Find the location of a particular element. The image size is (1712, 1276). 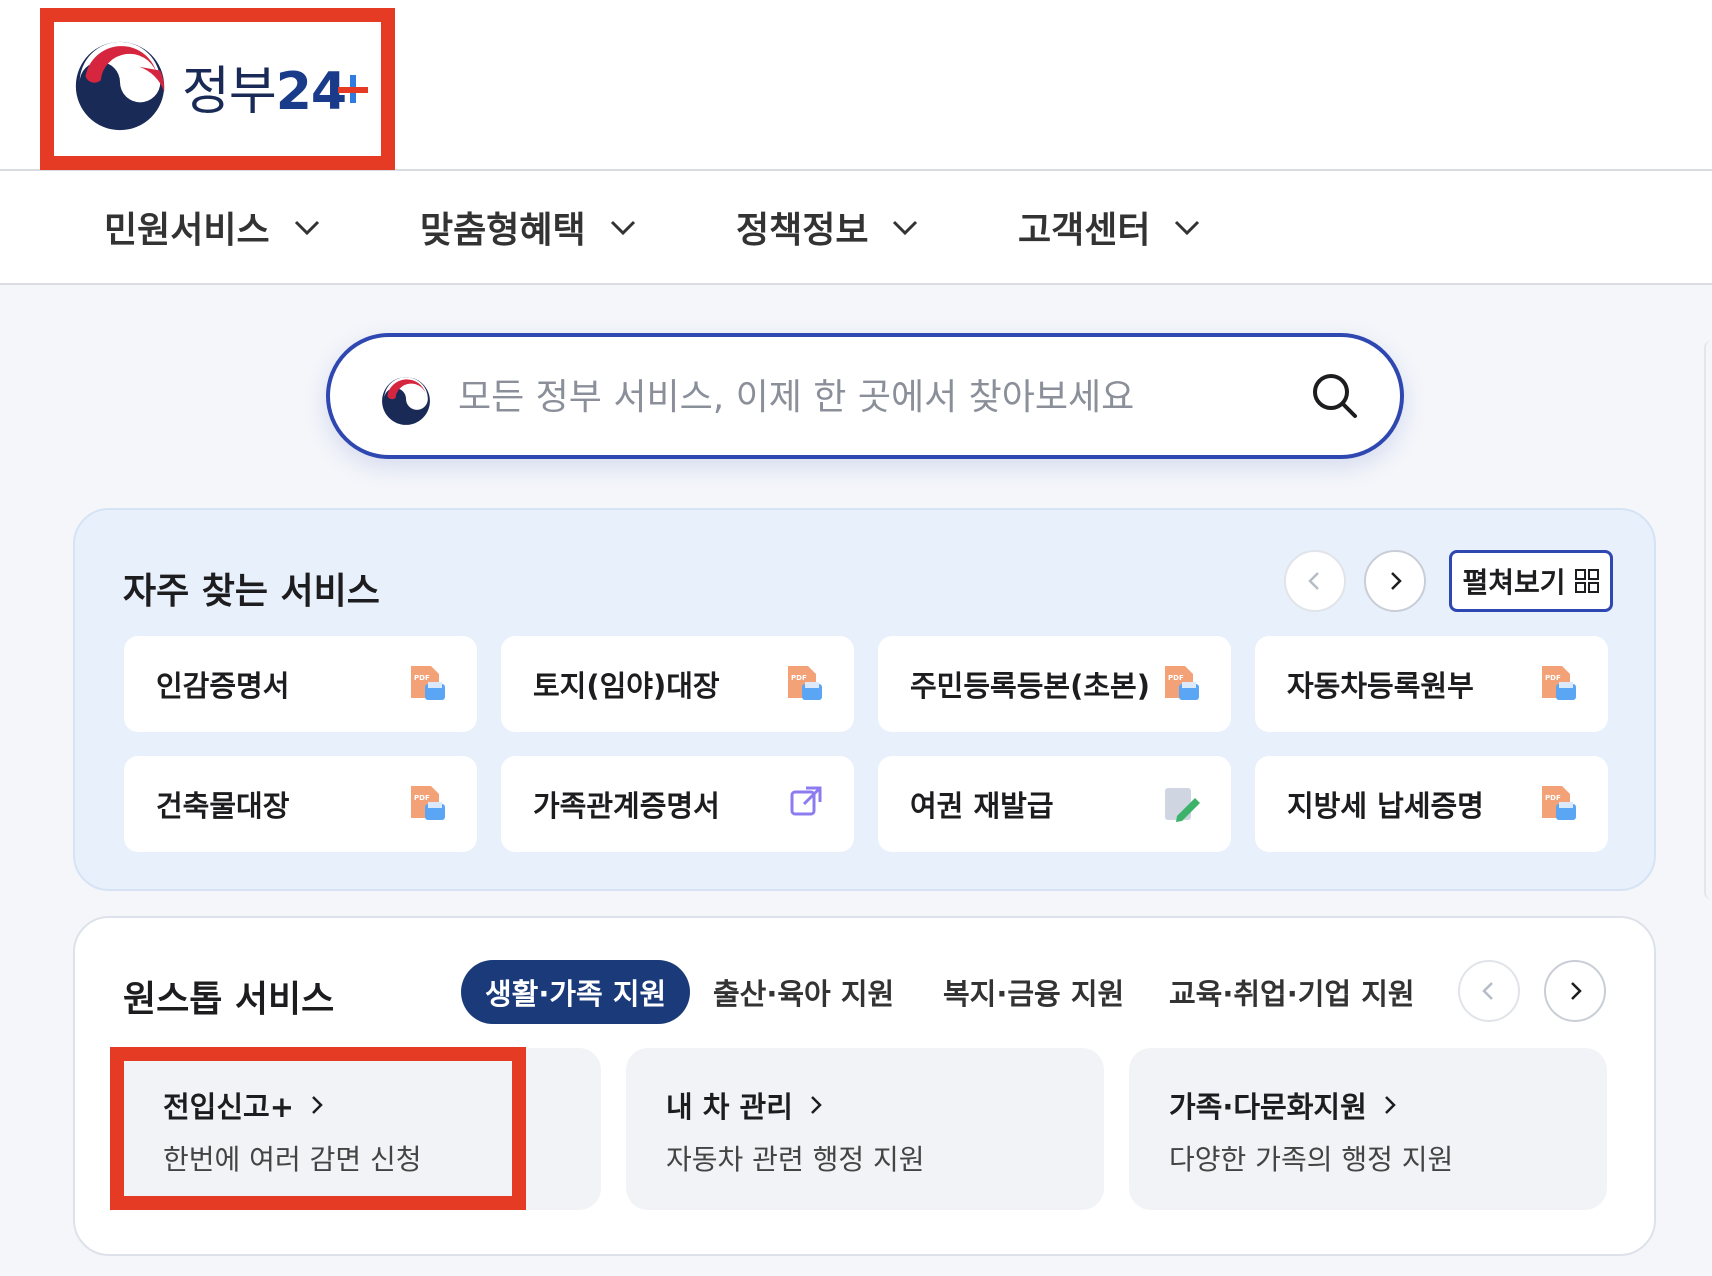

service-card-resident-register: 주민등록등본(초본) PDF is located at coordinates (1054, 684).